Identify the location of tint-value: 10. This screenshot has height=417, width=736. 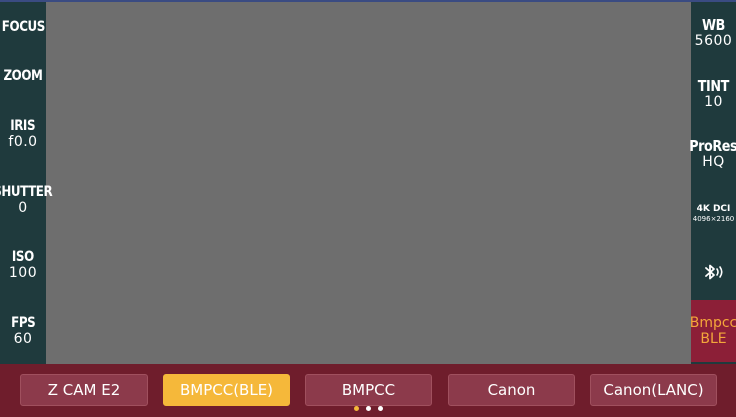
(713, 102).